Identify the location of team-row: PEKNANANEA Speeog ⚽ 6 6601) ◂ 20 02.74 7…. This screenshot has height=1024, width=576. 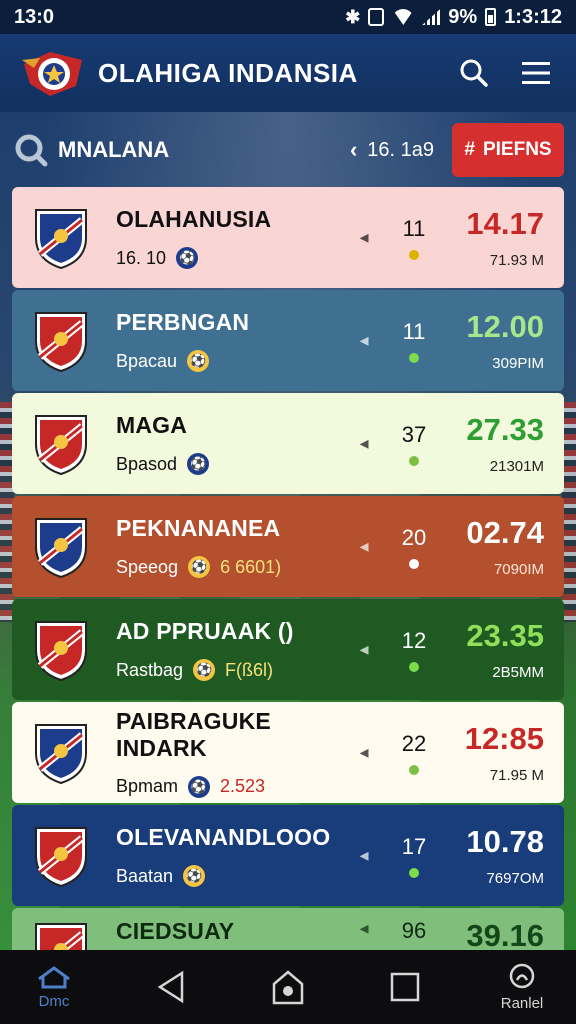
(288, 546).